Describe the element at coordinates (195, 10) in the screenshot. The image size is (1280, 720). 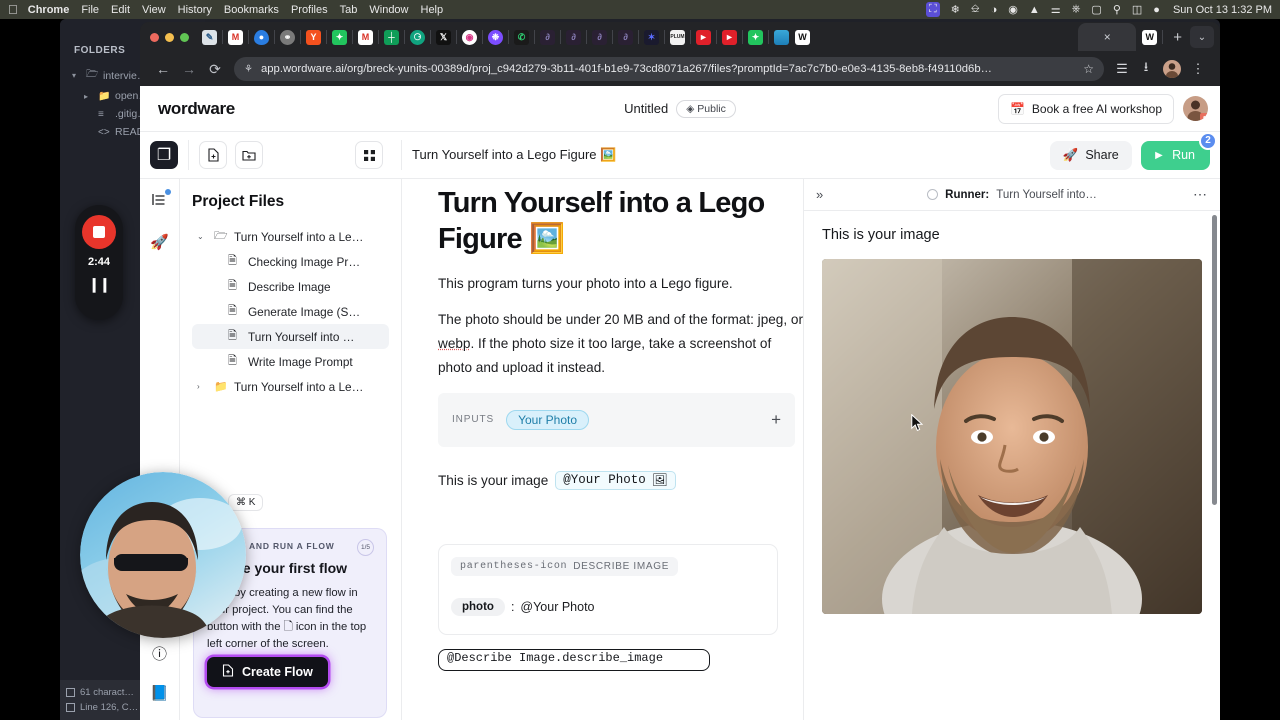
I see `menu-history: History` at that location.